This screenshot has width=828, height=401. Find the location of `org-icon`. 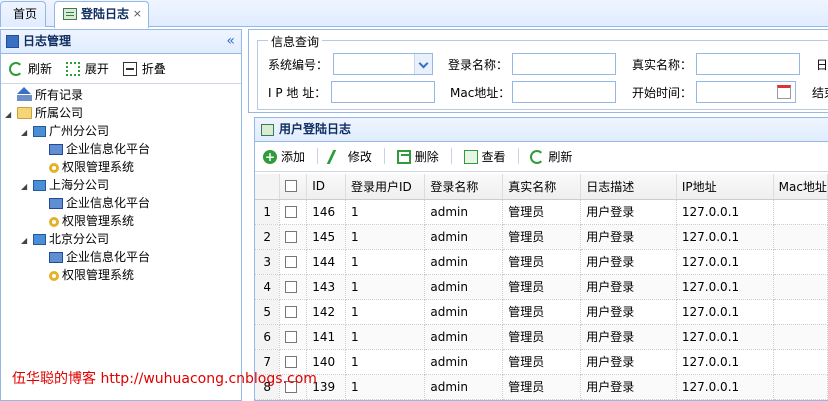

org-icon is located at coordinates (39, 239).